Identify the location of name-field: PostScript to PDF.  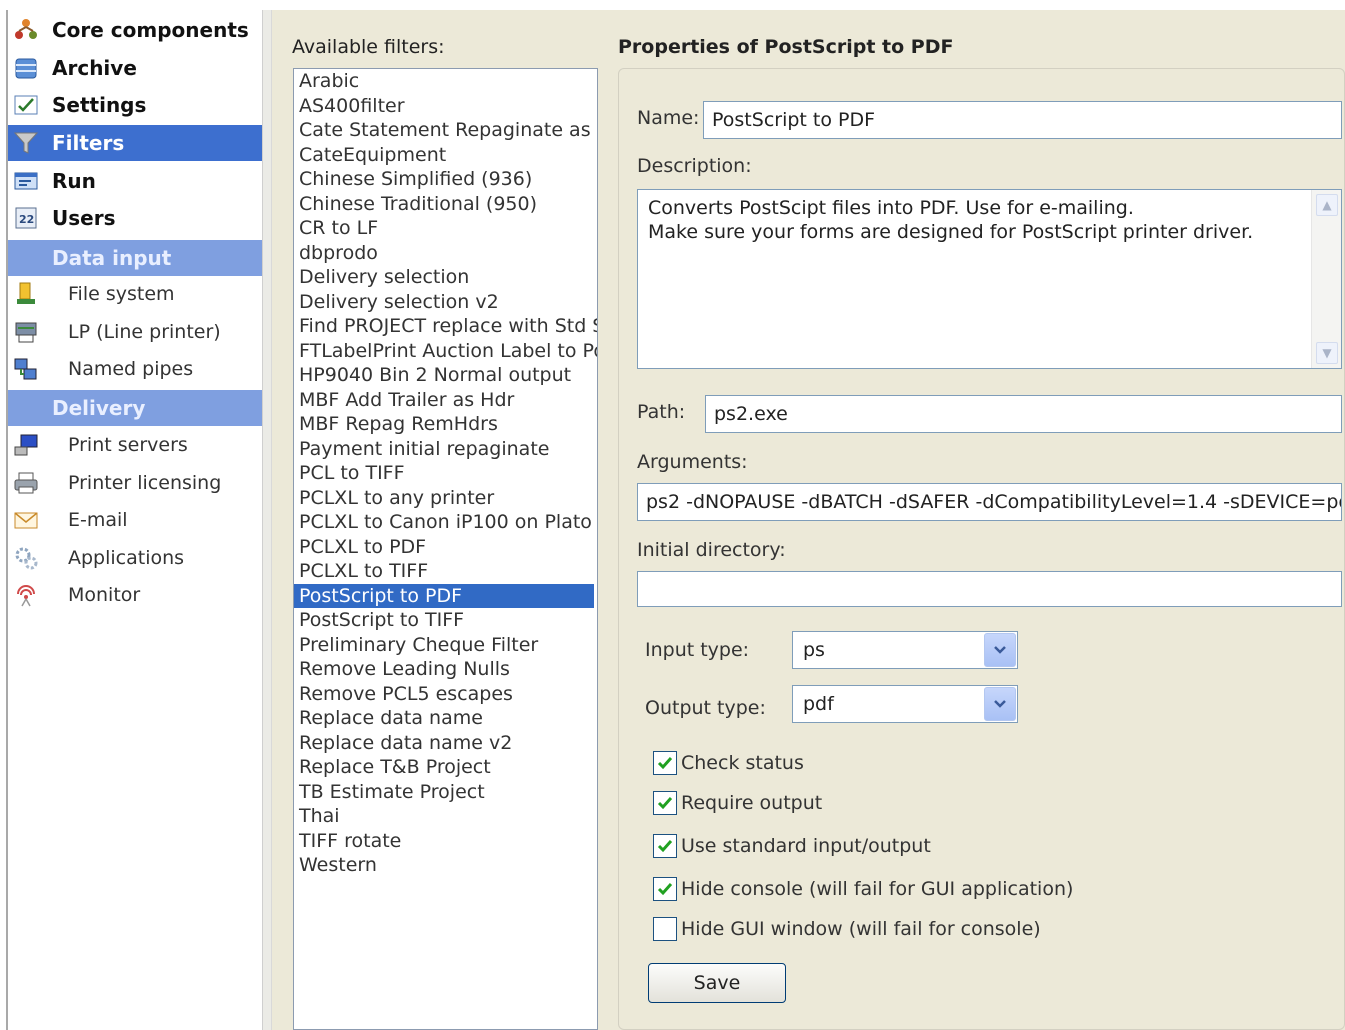
(1022, 120).